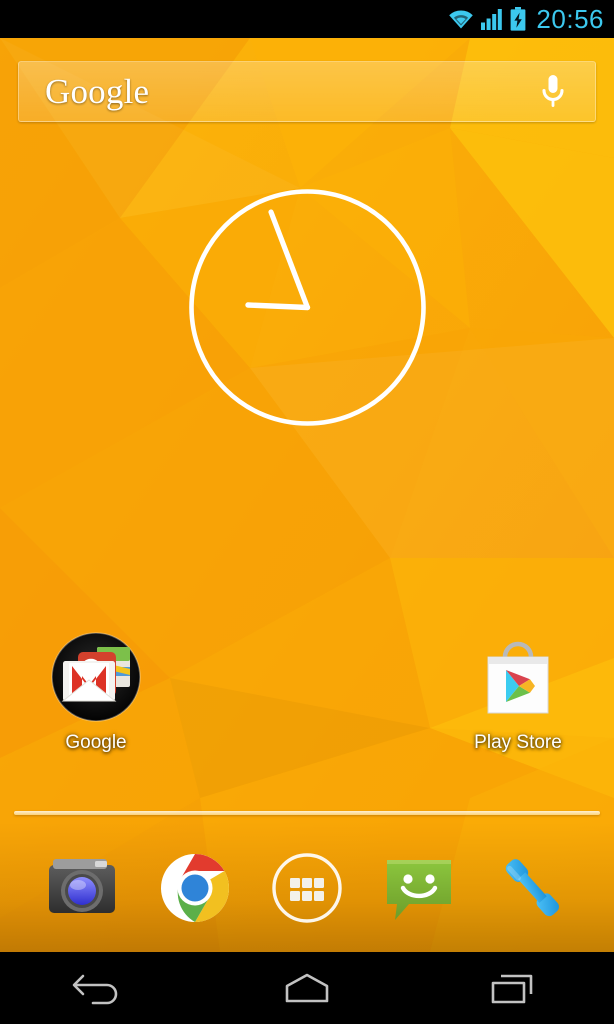 The height and width of the screenshot is (1024, 614). What do you see at coordinates (553, 92) in the screenshot?
I see `microphone-icon` at bounding box center [553, 92].